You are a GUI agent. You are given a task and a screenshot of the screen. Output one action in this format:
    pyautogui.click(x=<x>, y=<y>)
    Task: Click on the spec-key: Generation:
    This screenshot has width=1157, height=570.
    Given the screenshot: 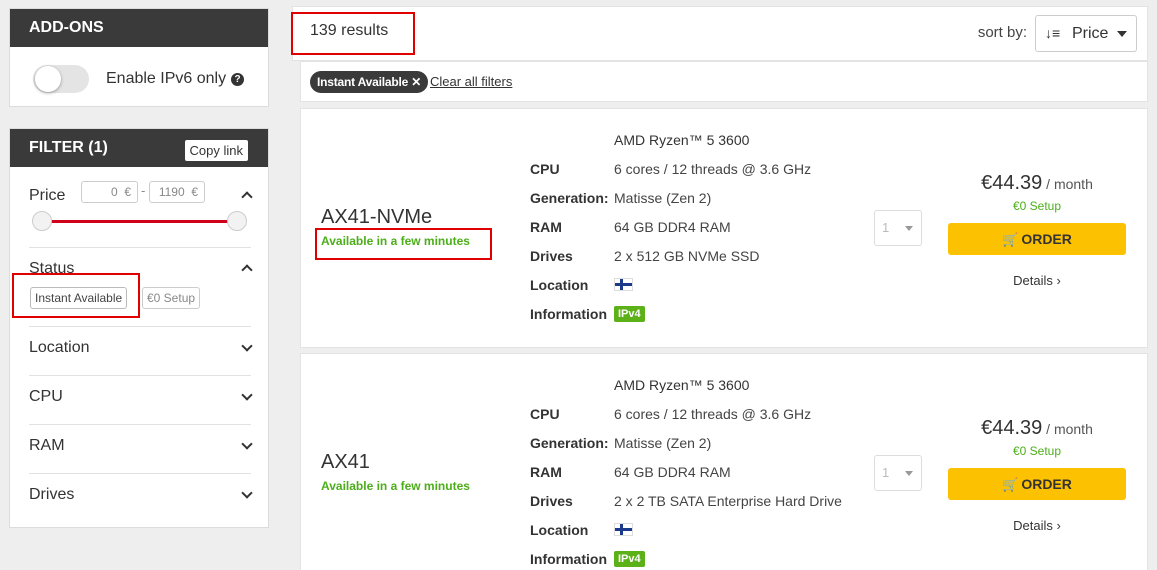 What is the action you would take?
    pyautogui.click(x=569, y=198)
    